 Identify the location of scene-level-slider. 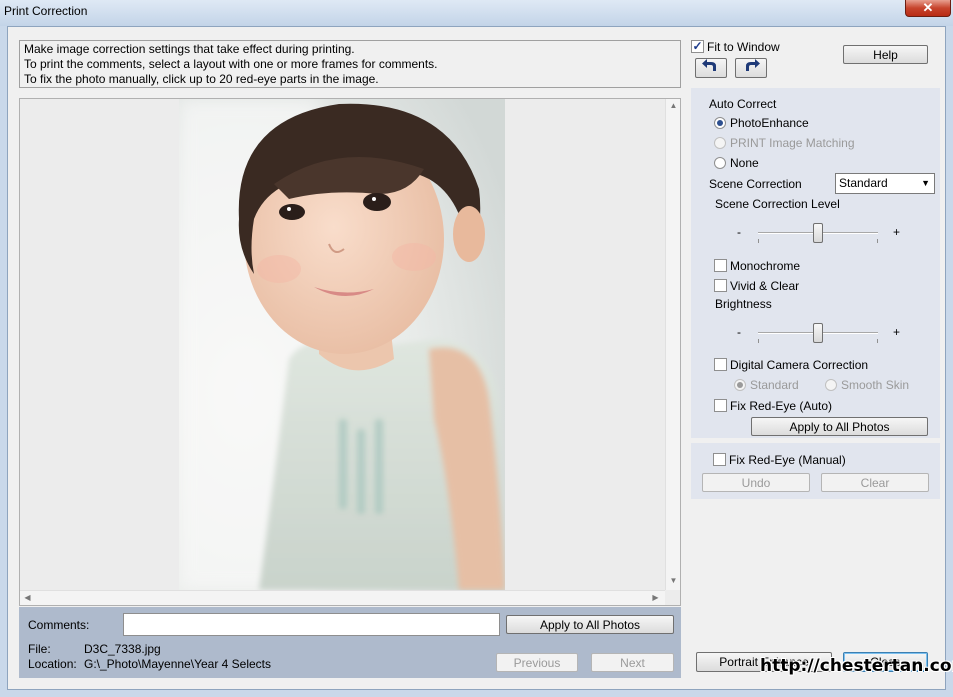
(818, 233).